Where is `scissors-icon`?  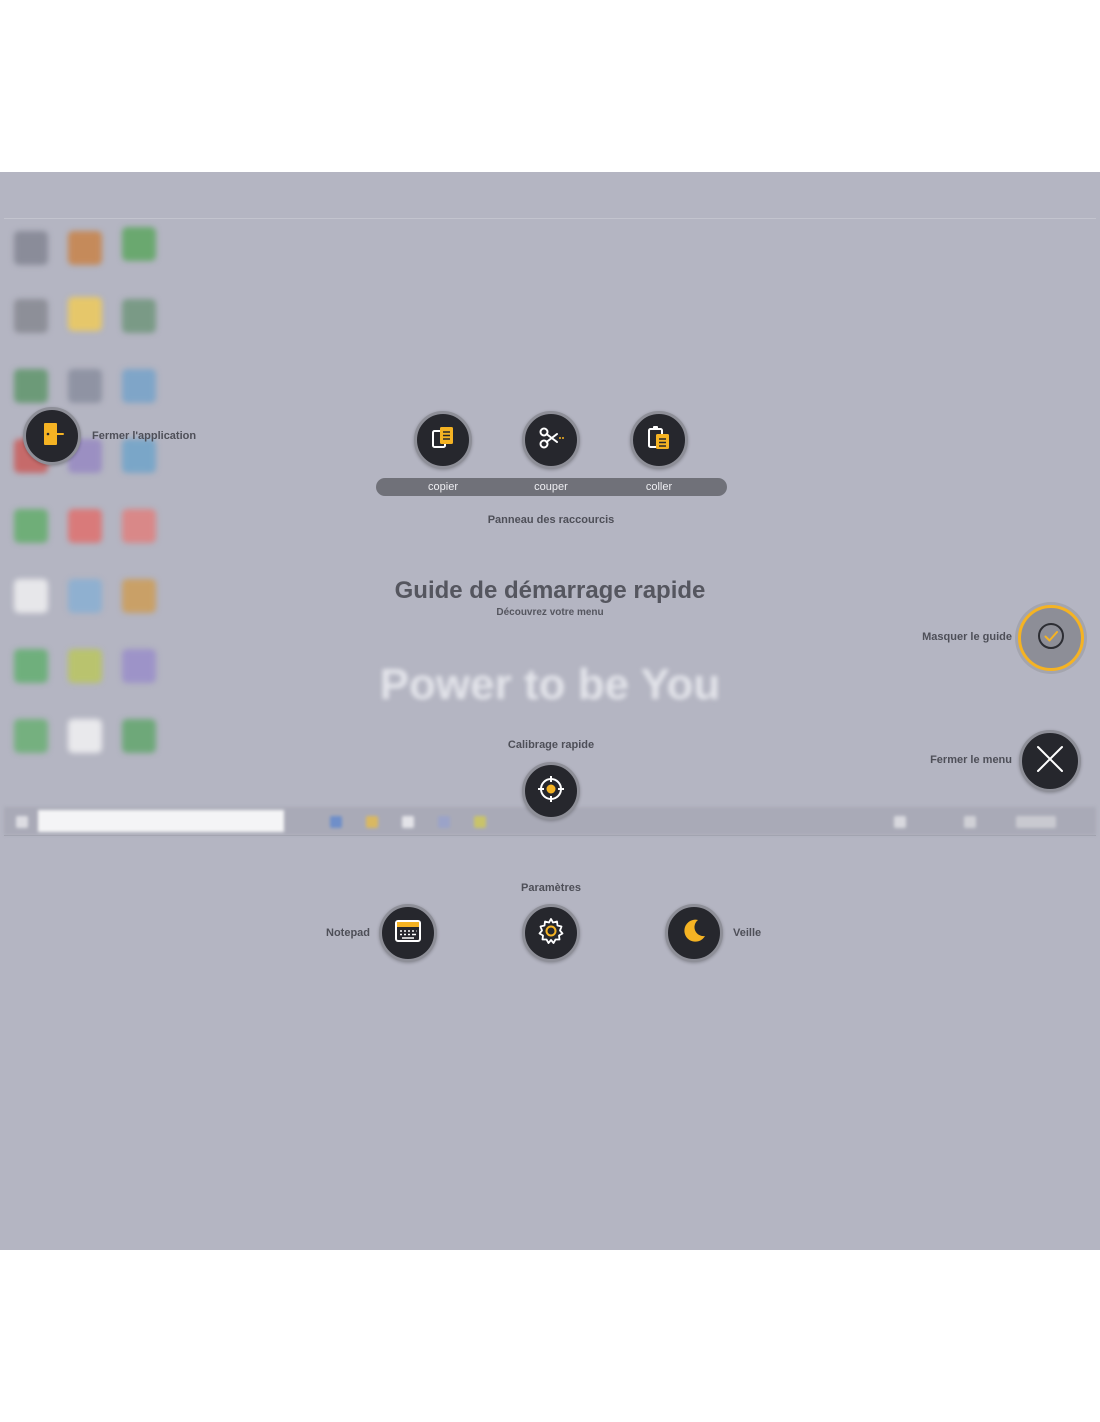 scissors-icon is located at coordinates (551, 440).